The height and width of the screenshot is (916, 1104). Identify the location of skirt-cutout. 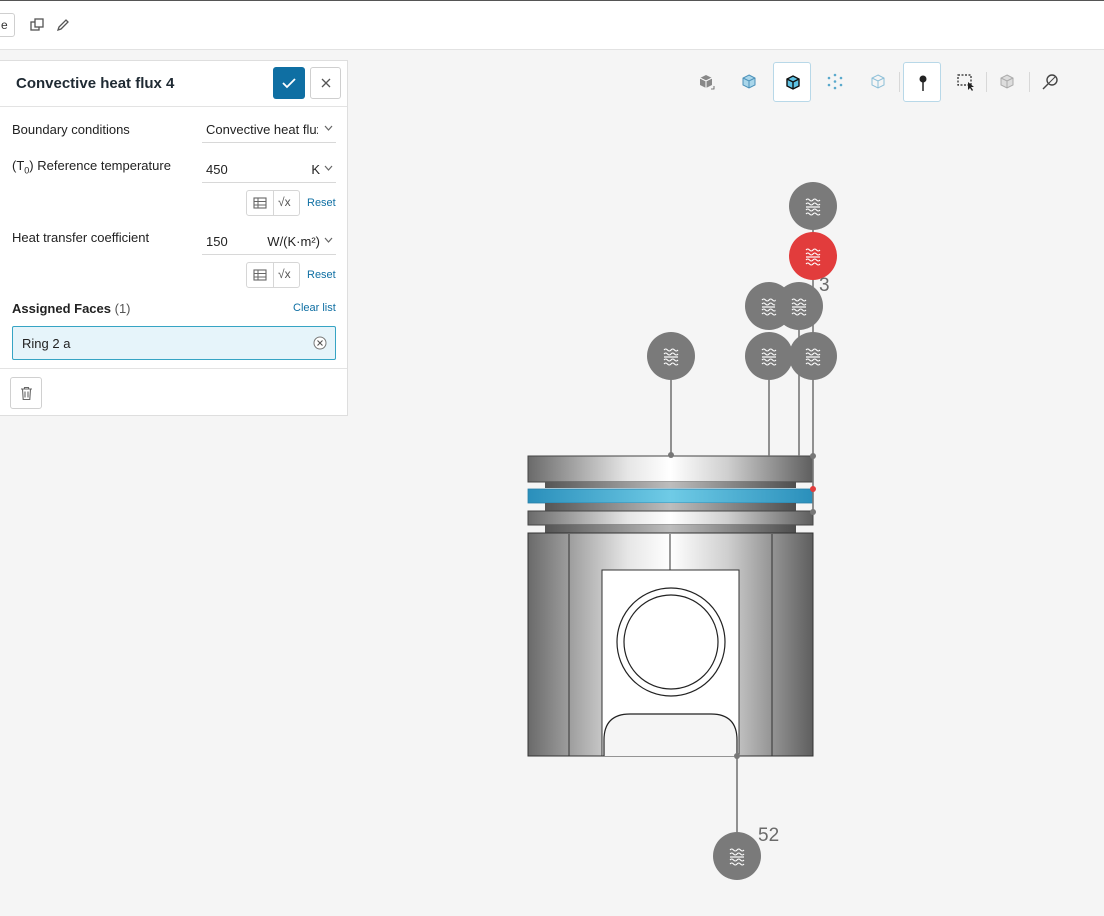
(670, 734).